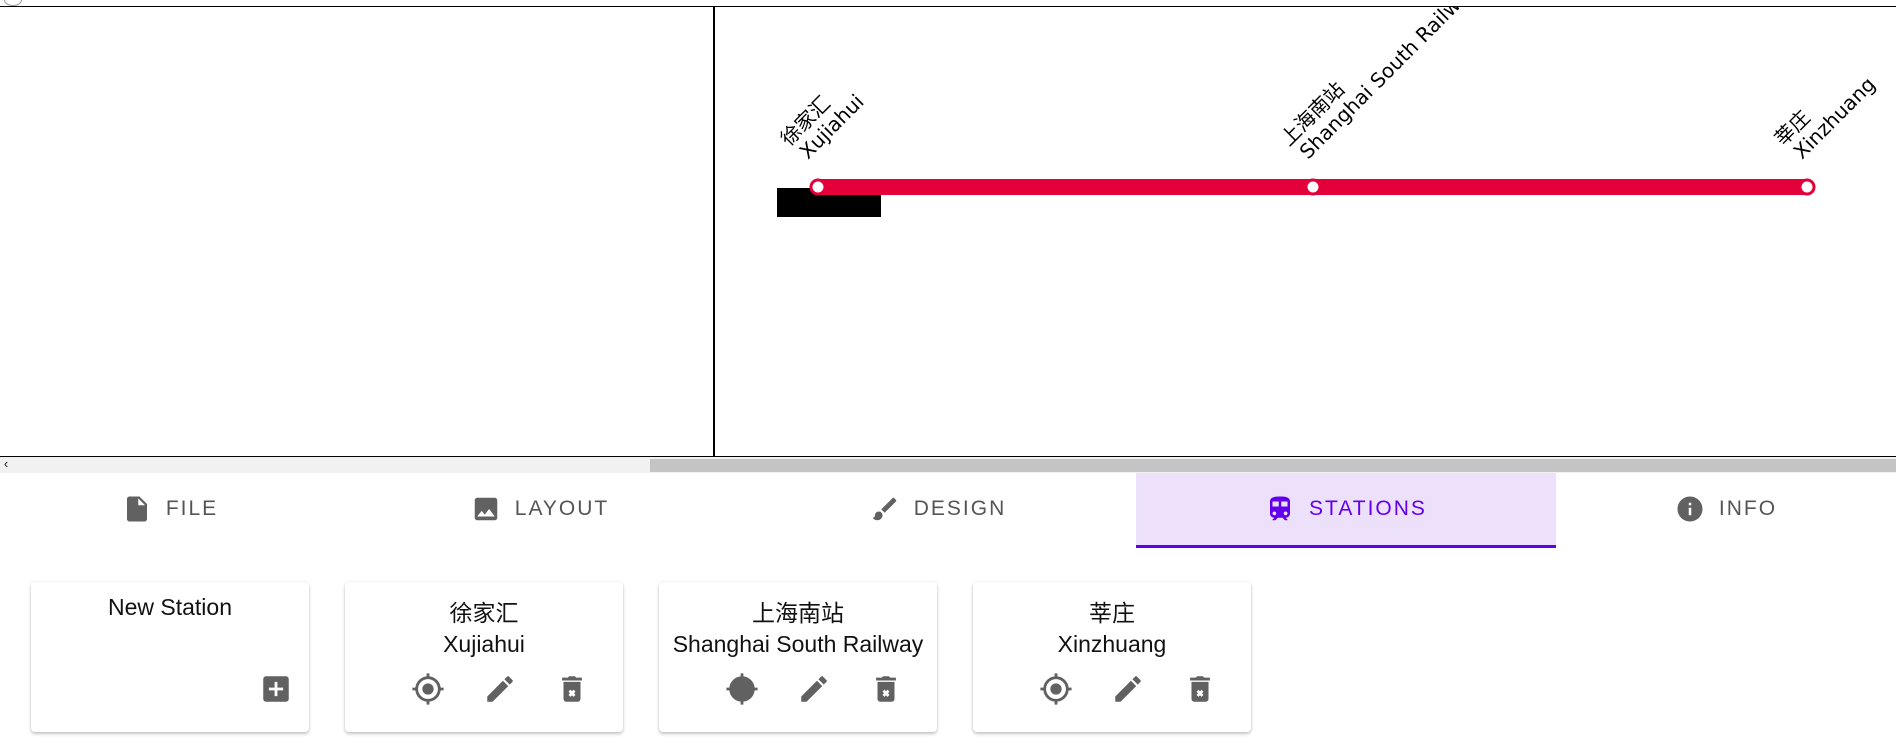 The height and width of the screenshot is (752, 1896). Describe the element at coordinates (1112, 644) in the screenshot. I see `station-name-en: Xinzhuang` at that location.